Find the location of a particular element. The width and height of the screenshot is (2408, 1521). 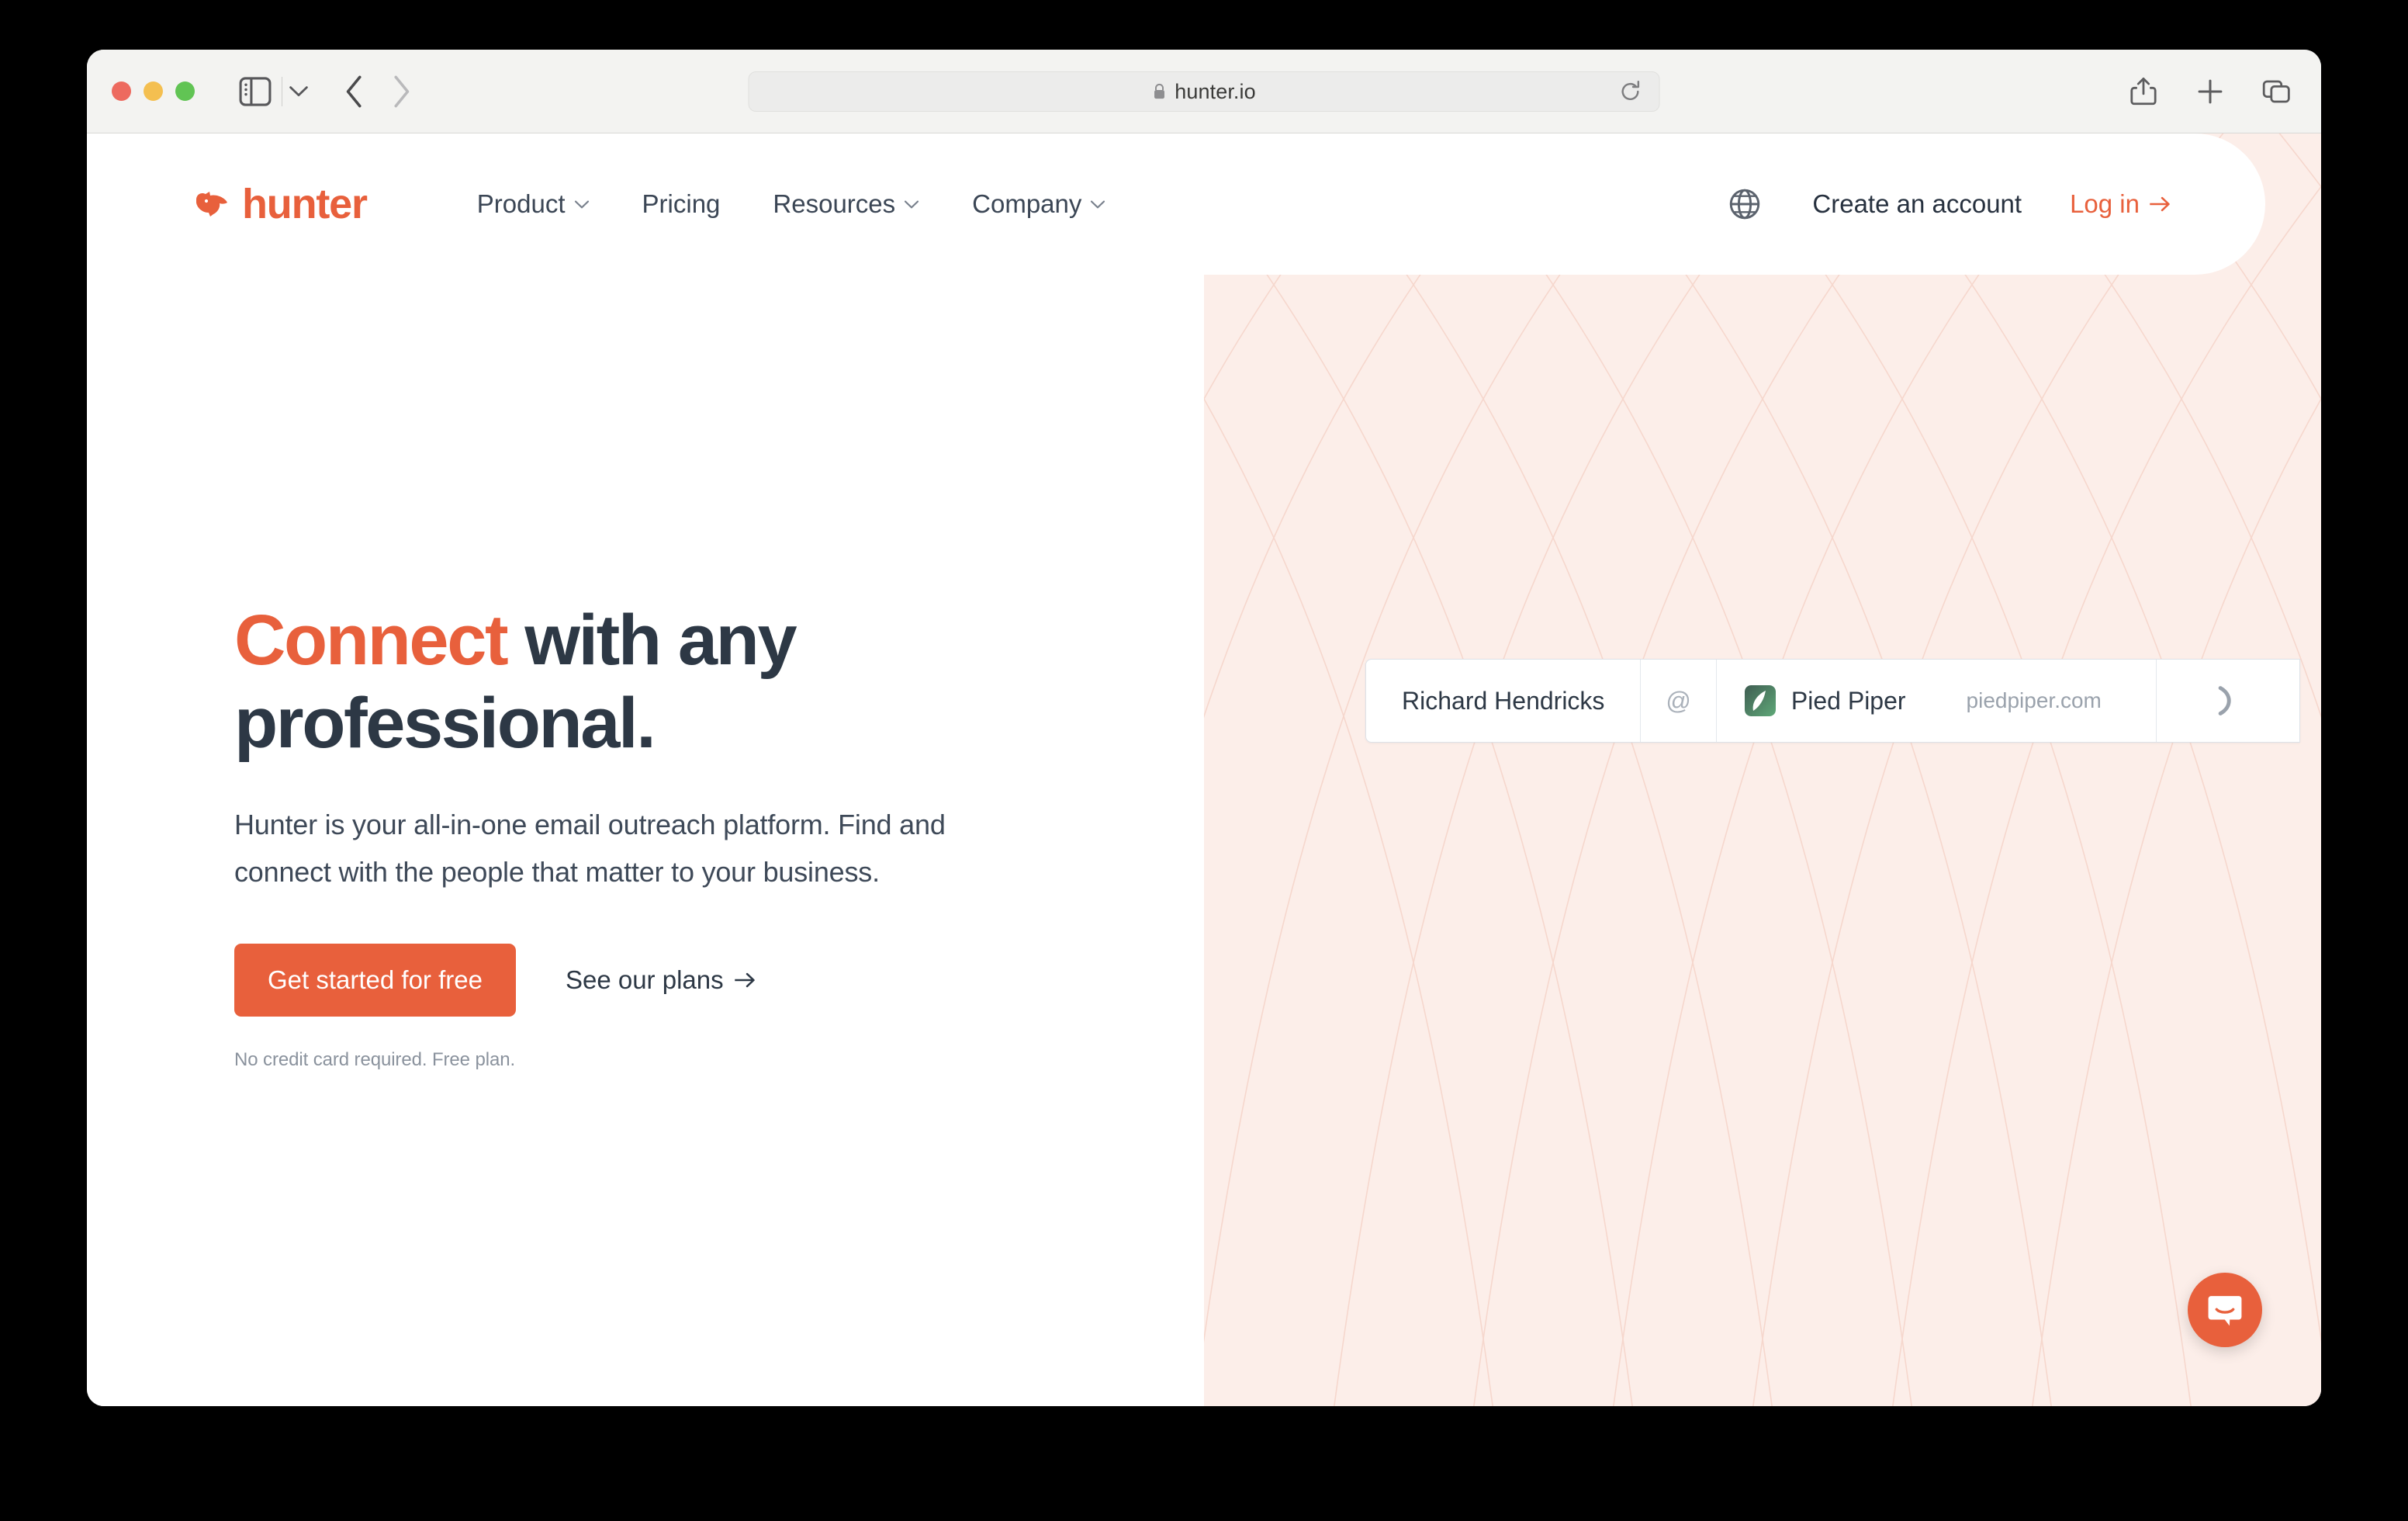

page-headline: Connect with any professional. is located at coordinates (668, 681).